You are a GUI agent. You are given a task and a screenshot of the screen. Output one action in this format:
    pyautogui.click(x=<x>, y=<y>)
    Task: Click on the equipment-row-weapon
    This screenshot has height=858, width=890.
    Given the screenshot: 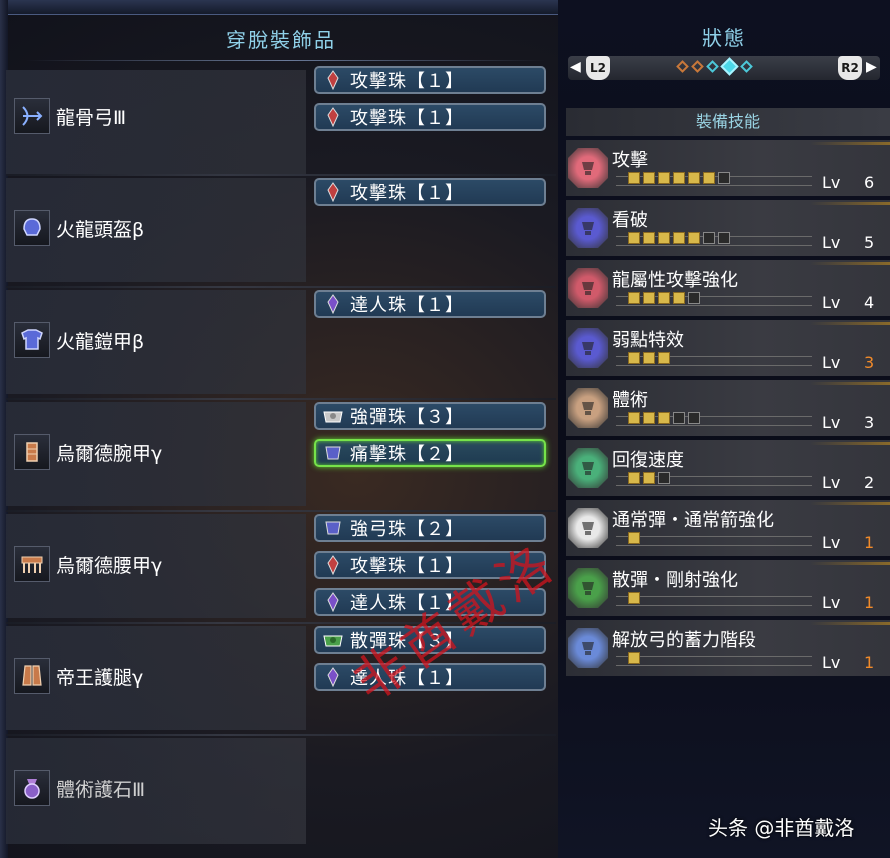 What is the action you would take?
    pyautogui.click(x=156, y=122)
    